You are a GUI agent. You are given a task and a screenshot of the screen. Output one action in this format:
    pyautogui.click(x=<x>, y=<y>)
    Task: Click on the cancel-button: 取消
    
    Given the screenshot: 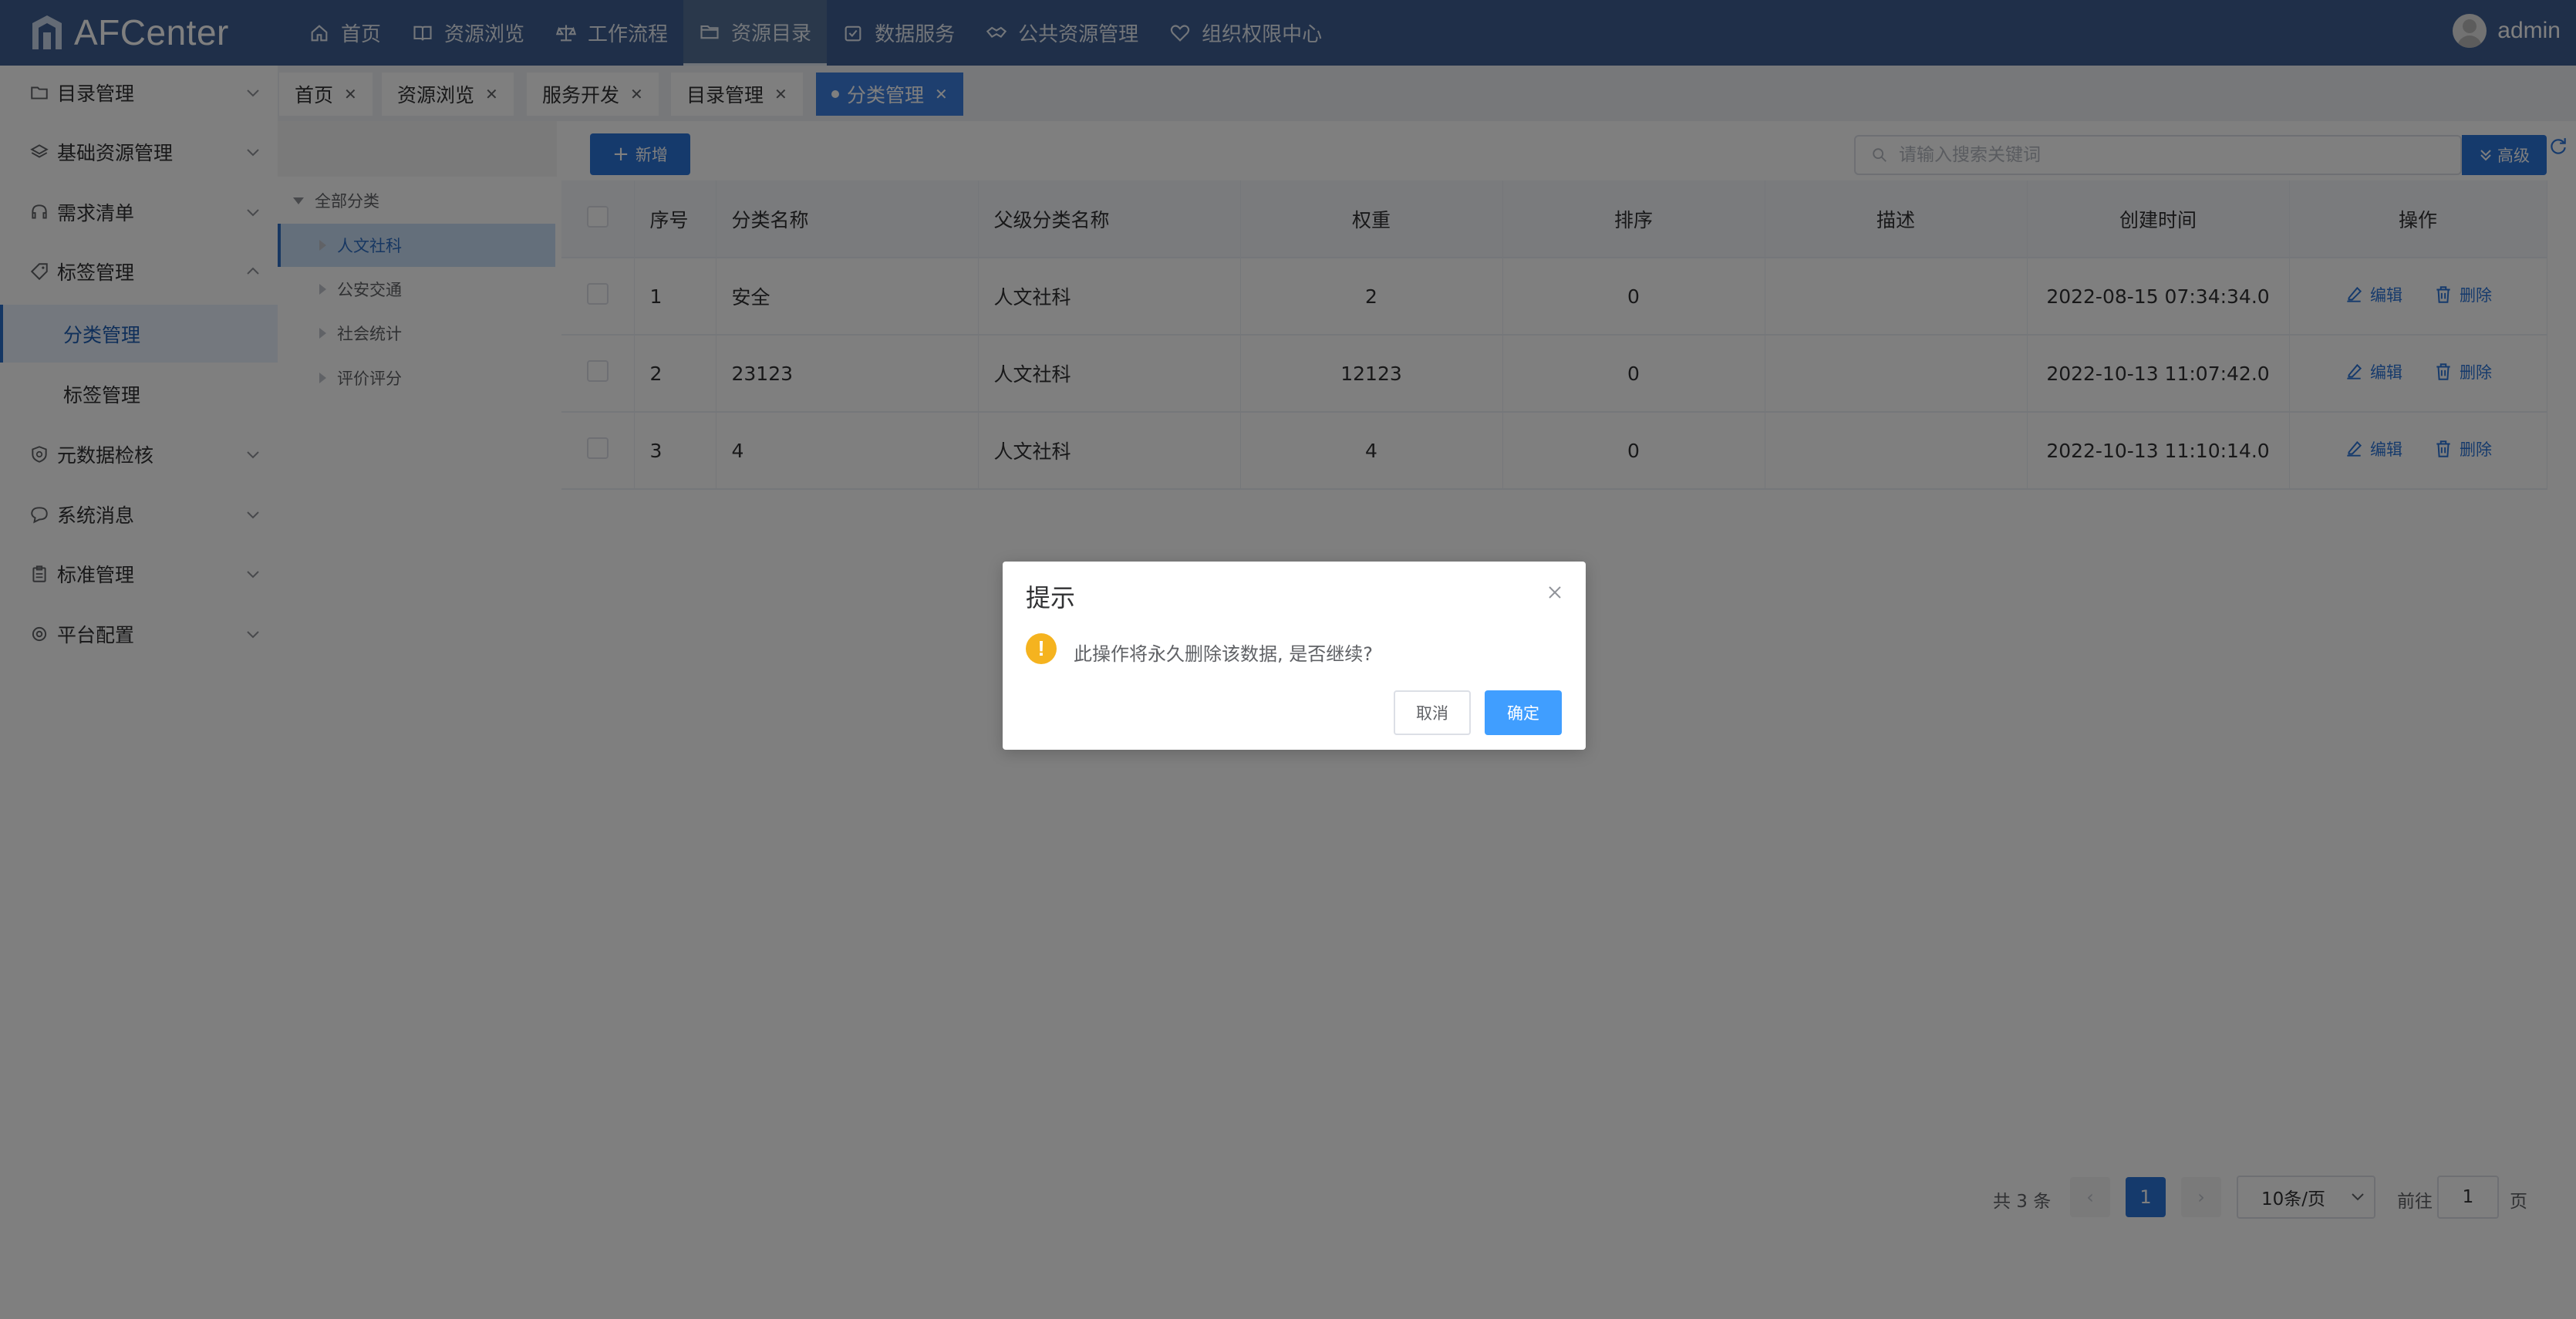 What is the action you would take?
    pyautogui.click(x=1432, y=712)
    